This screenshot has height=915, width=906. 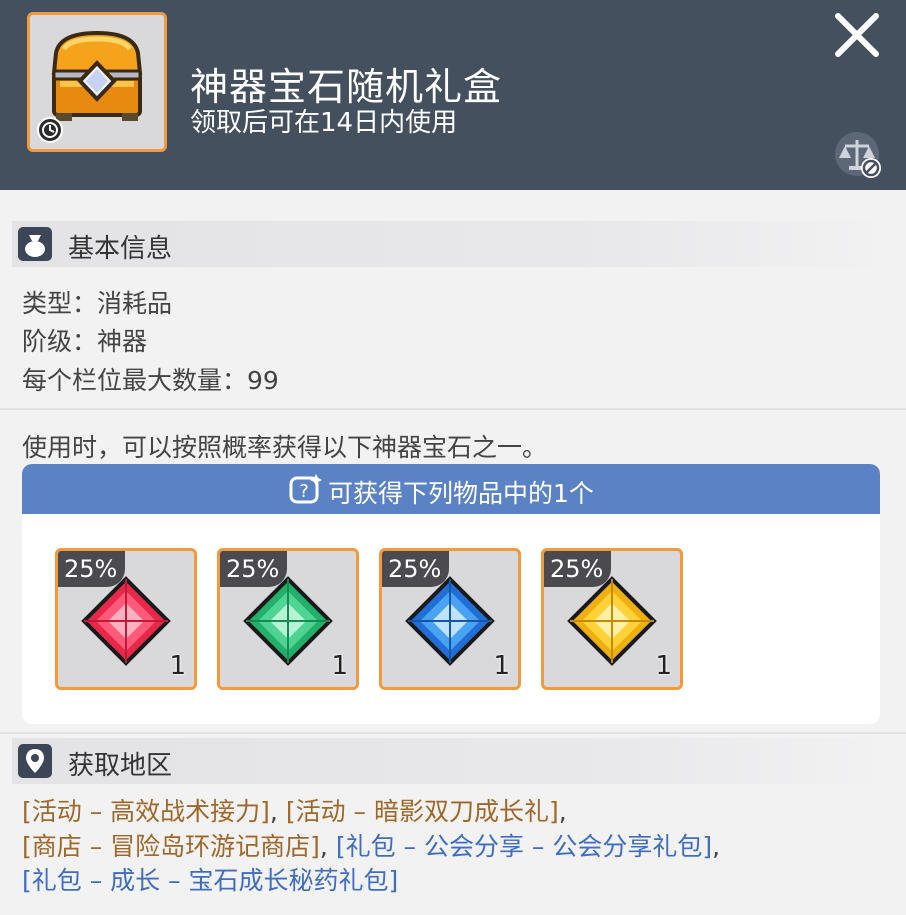 I want to click on basic-info-heading: 基本信息, so click(x=120, y=249).